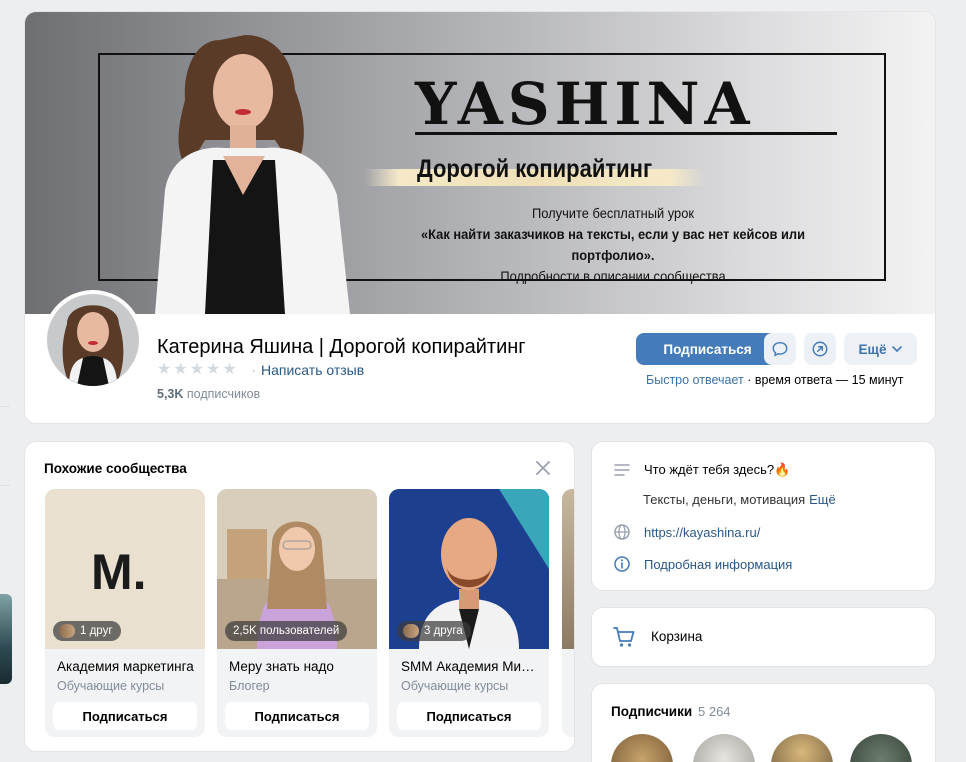  I want to click on details-row: Подробная информация, so click(702, 564).